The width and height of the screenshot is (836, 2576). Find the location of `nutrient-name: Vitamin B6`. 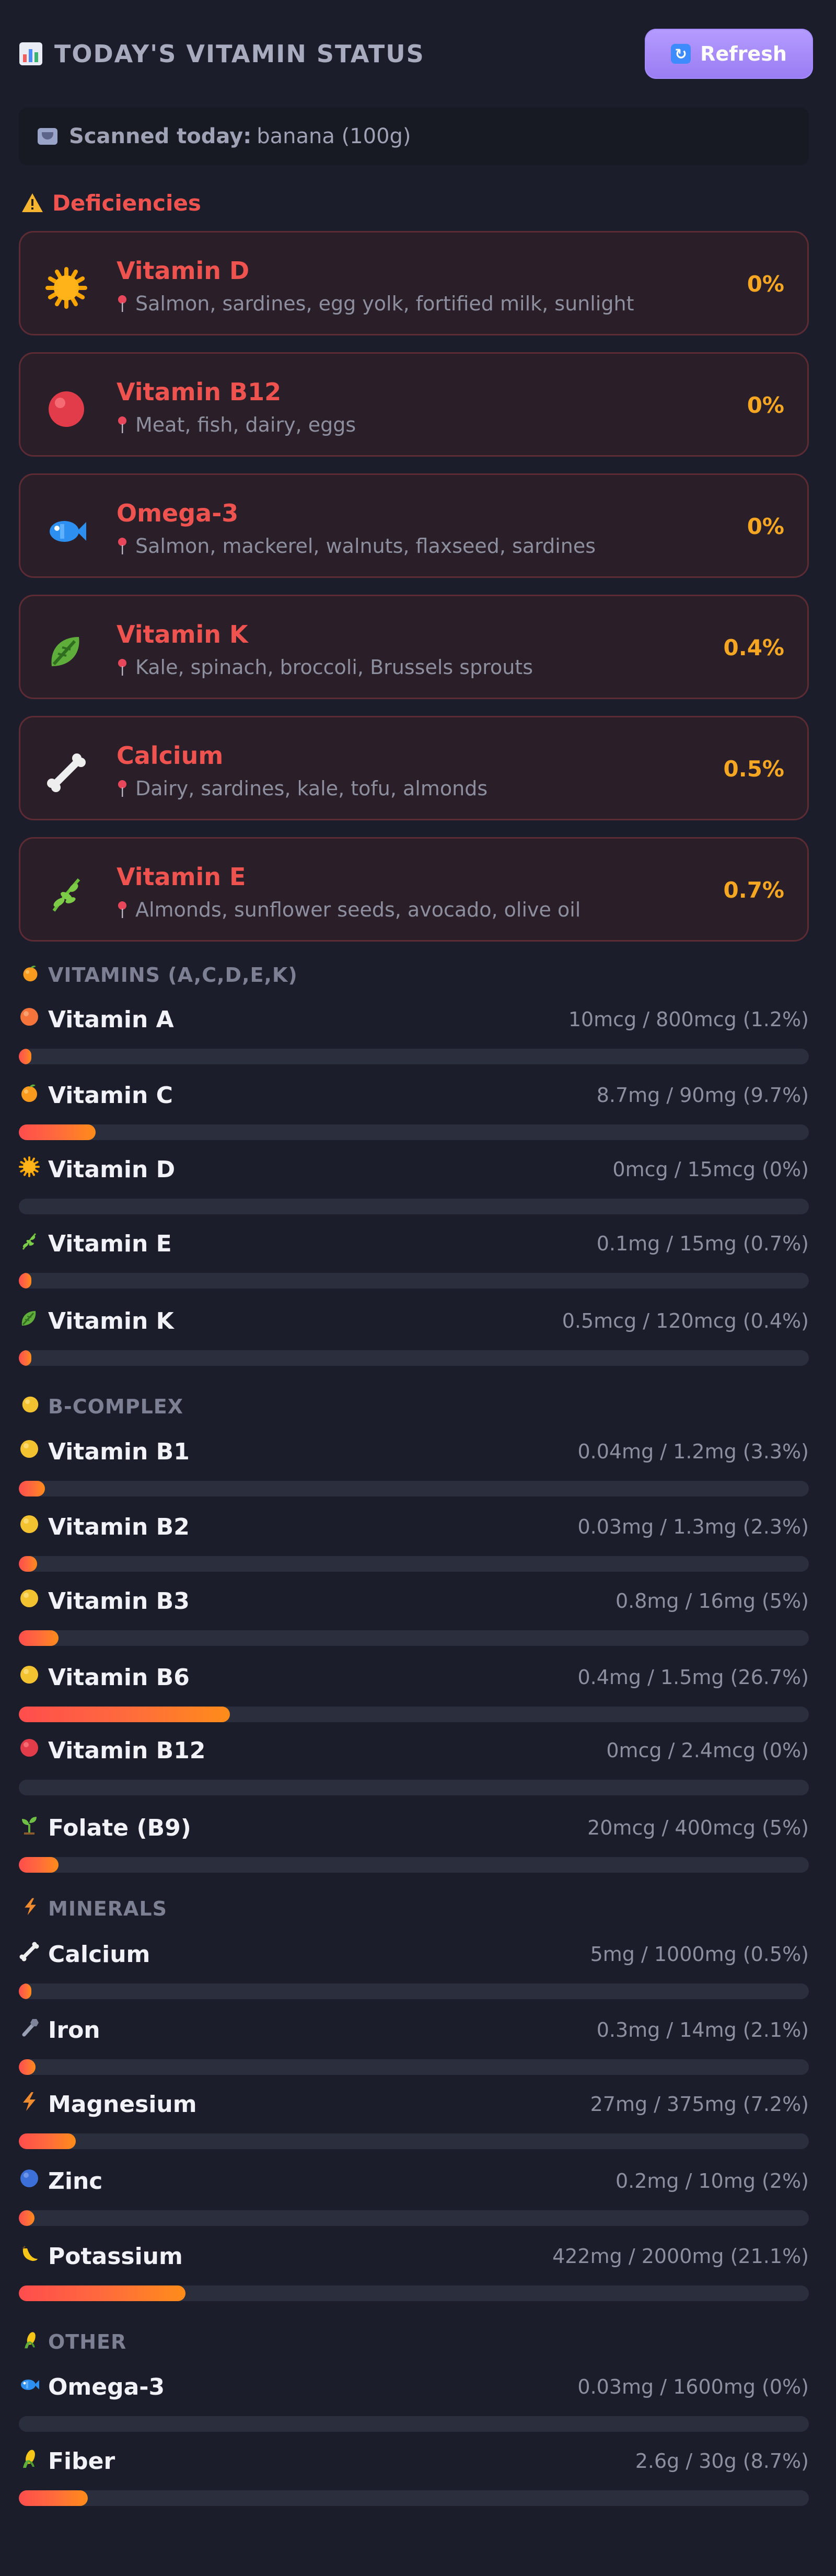

nutrient-name: Vitamin B6 is located at coordinates (104, 1677).